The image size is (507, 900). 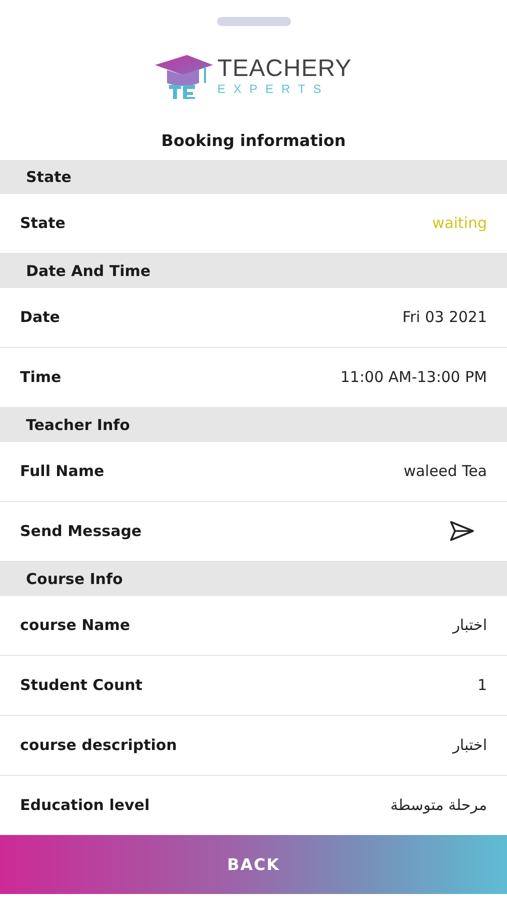 What do you see at coordinates (253, 864) in the screenshot?
I see `back-button: BACK` at bounding box center [253, 864].